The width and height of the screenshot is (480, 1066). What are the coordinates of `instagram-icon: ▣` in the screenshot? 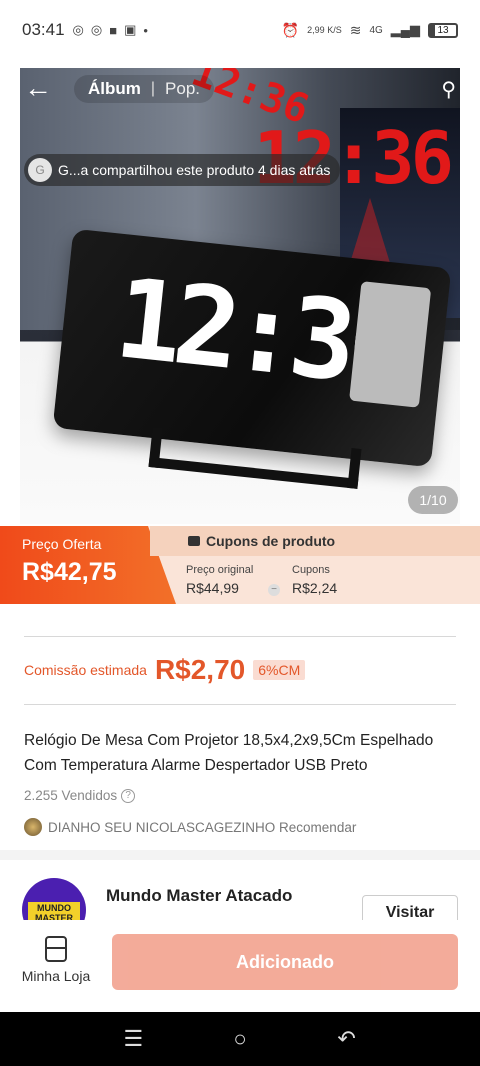 It's located at (130, 29).